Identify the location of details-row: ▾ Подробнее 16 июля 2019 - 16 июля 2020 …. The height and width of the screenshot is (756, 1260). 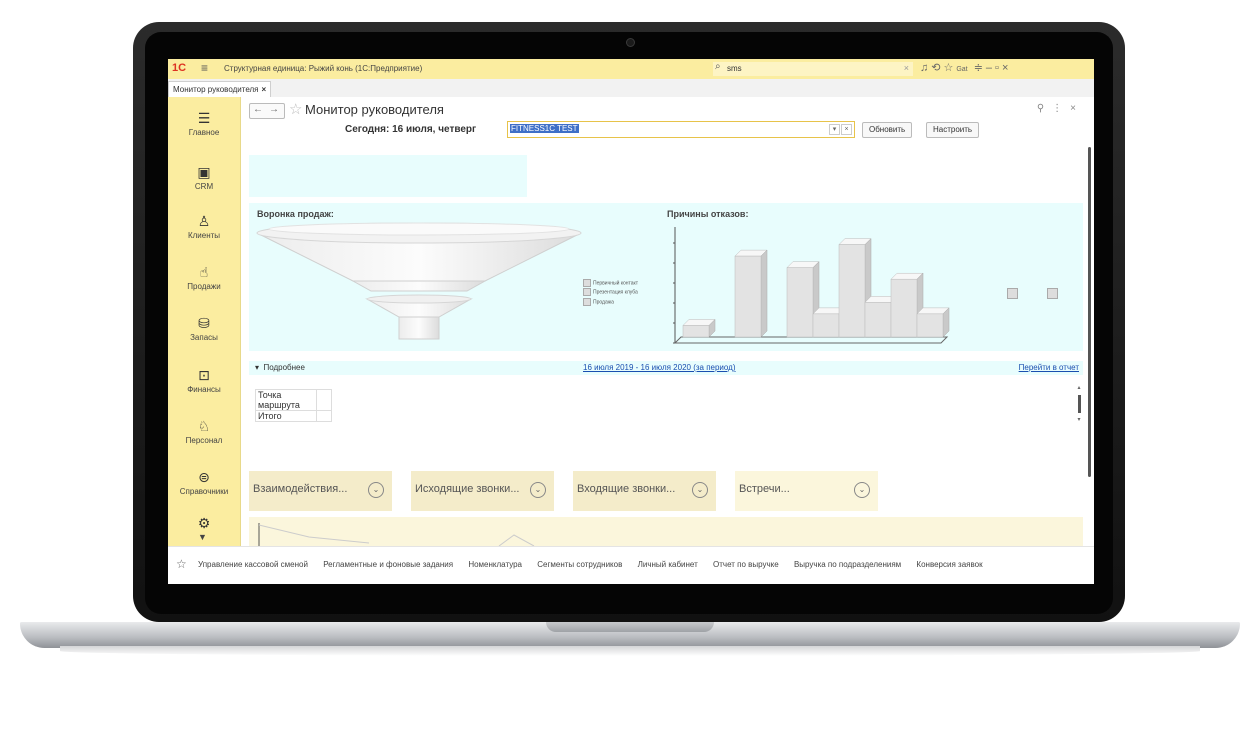
(666, 368).